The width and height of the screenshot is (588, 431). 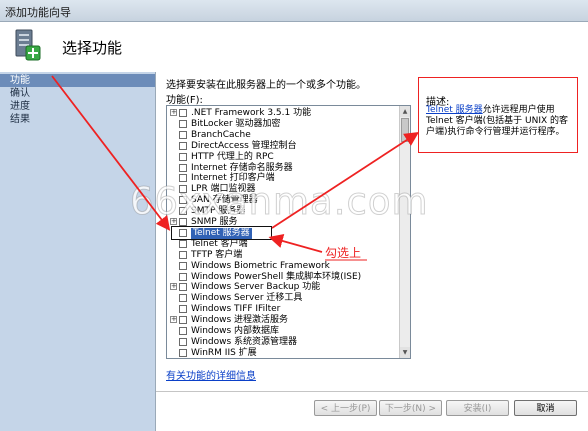 What do you see at coordinates (211, 374) in the screenshot?
I see `more-info-link: 有关功能的详细信息` at bounding box center [211, 374].